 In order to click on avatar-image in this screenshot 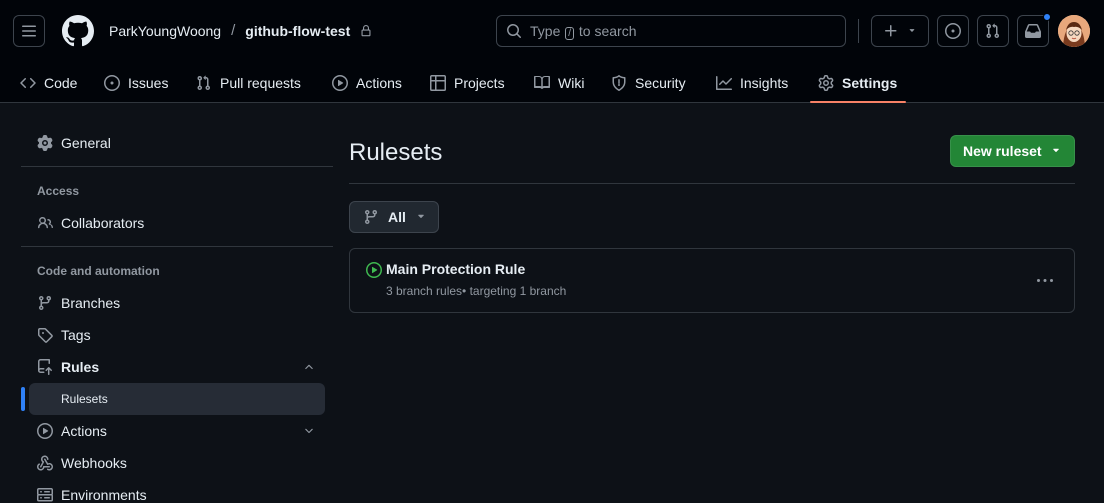, I will do `click(1074, 31)`.